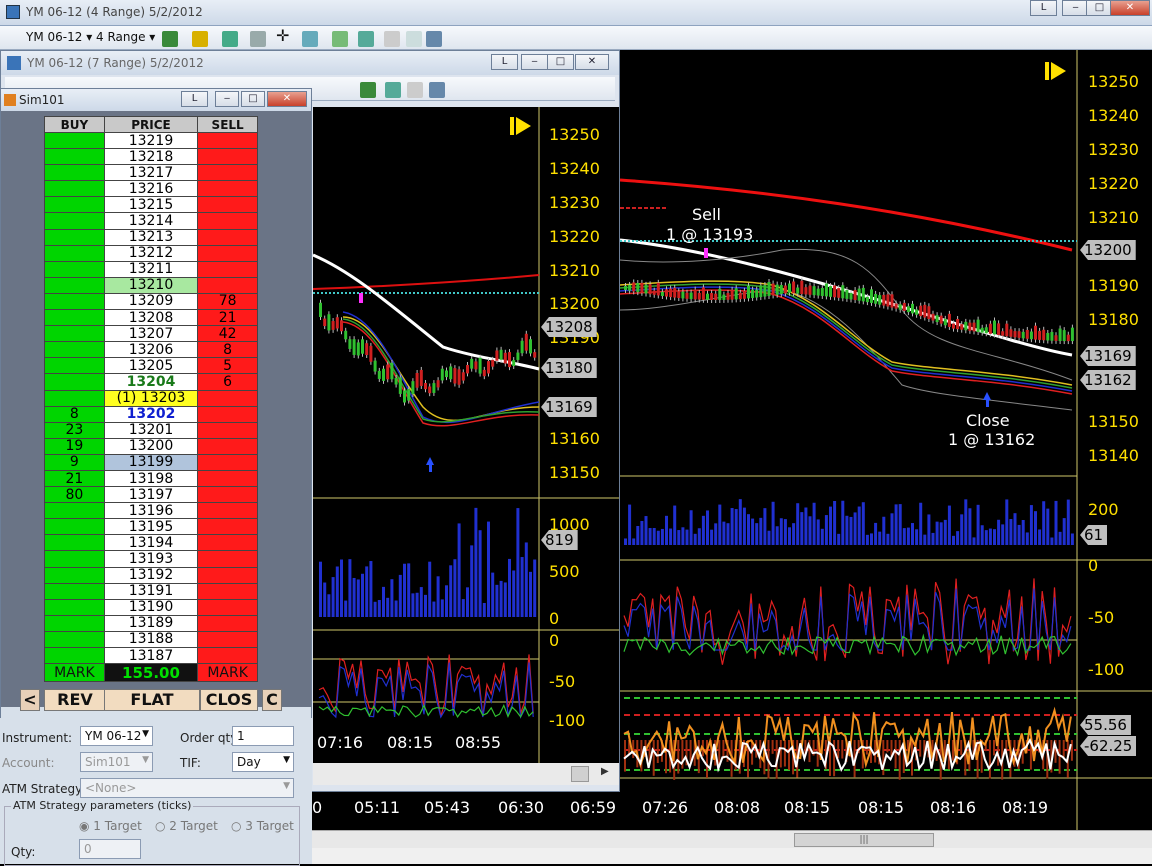 The image size is (1152, 866). What do you see at coordinates (74, 414) in the screenshot?
I see `buy-cell: 8` at bounding box center [74, 414].